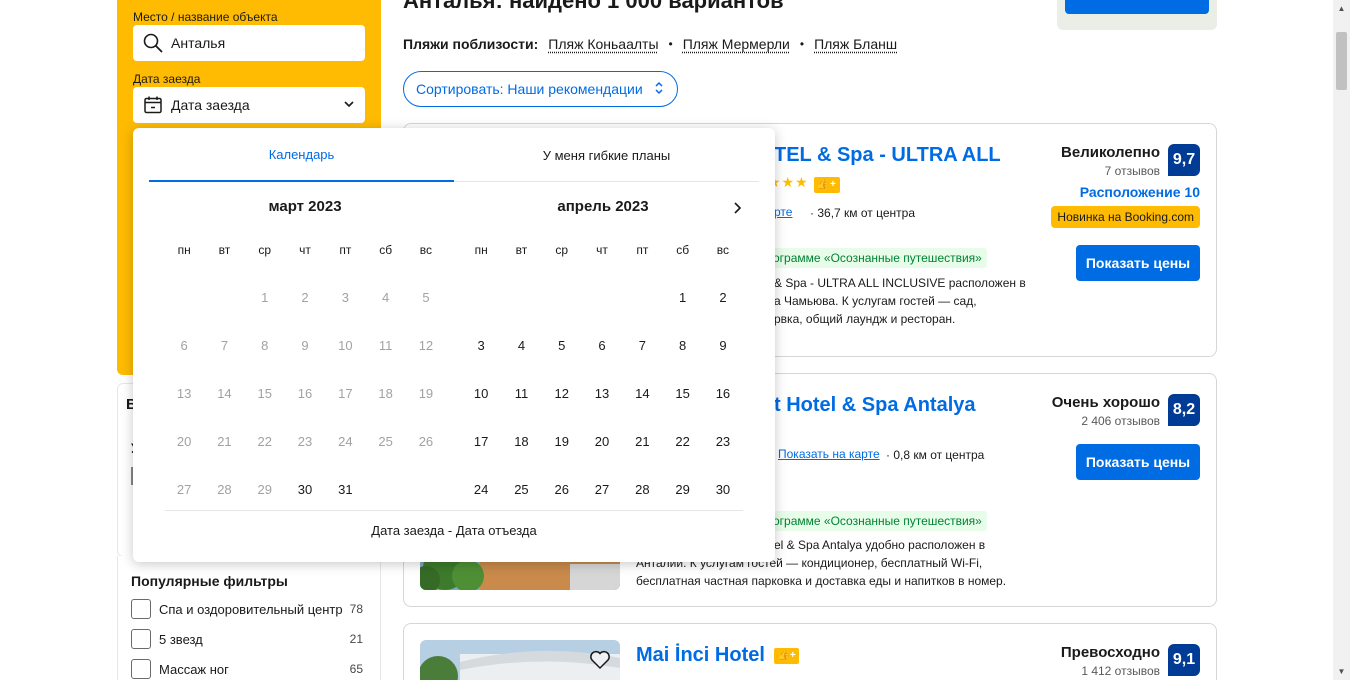  I want to click on tab-calendar: Календарь, so click(301, 155).